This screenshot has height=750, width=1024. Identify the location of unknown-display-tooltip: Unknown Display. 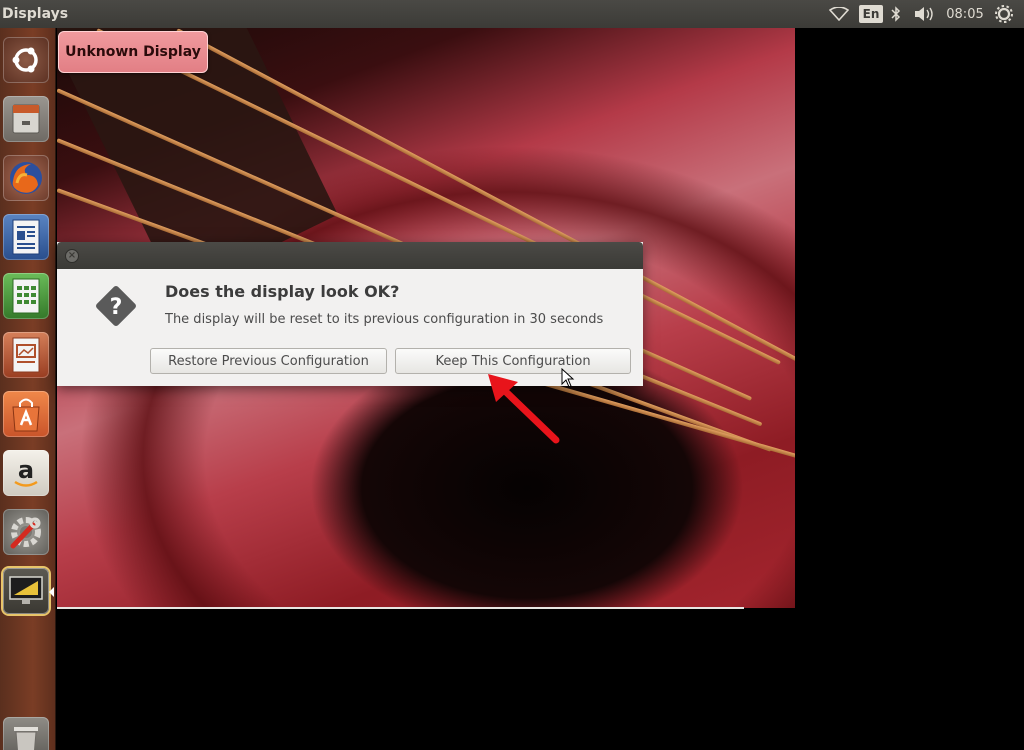
(133, 52).